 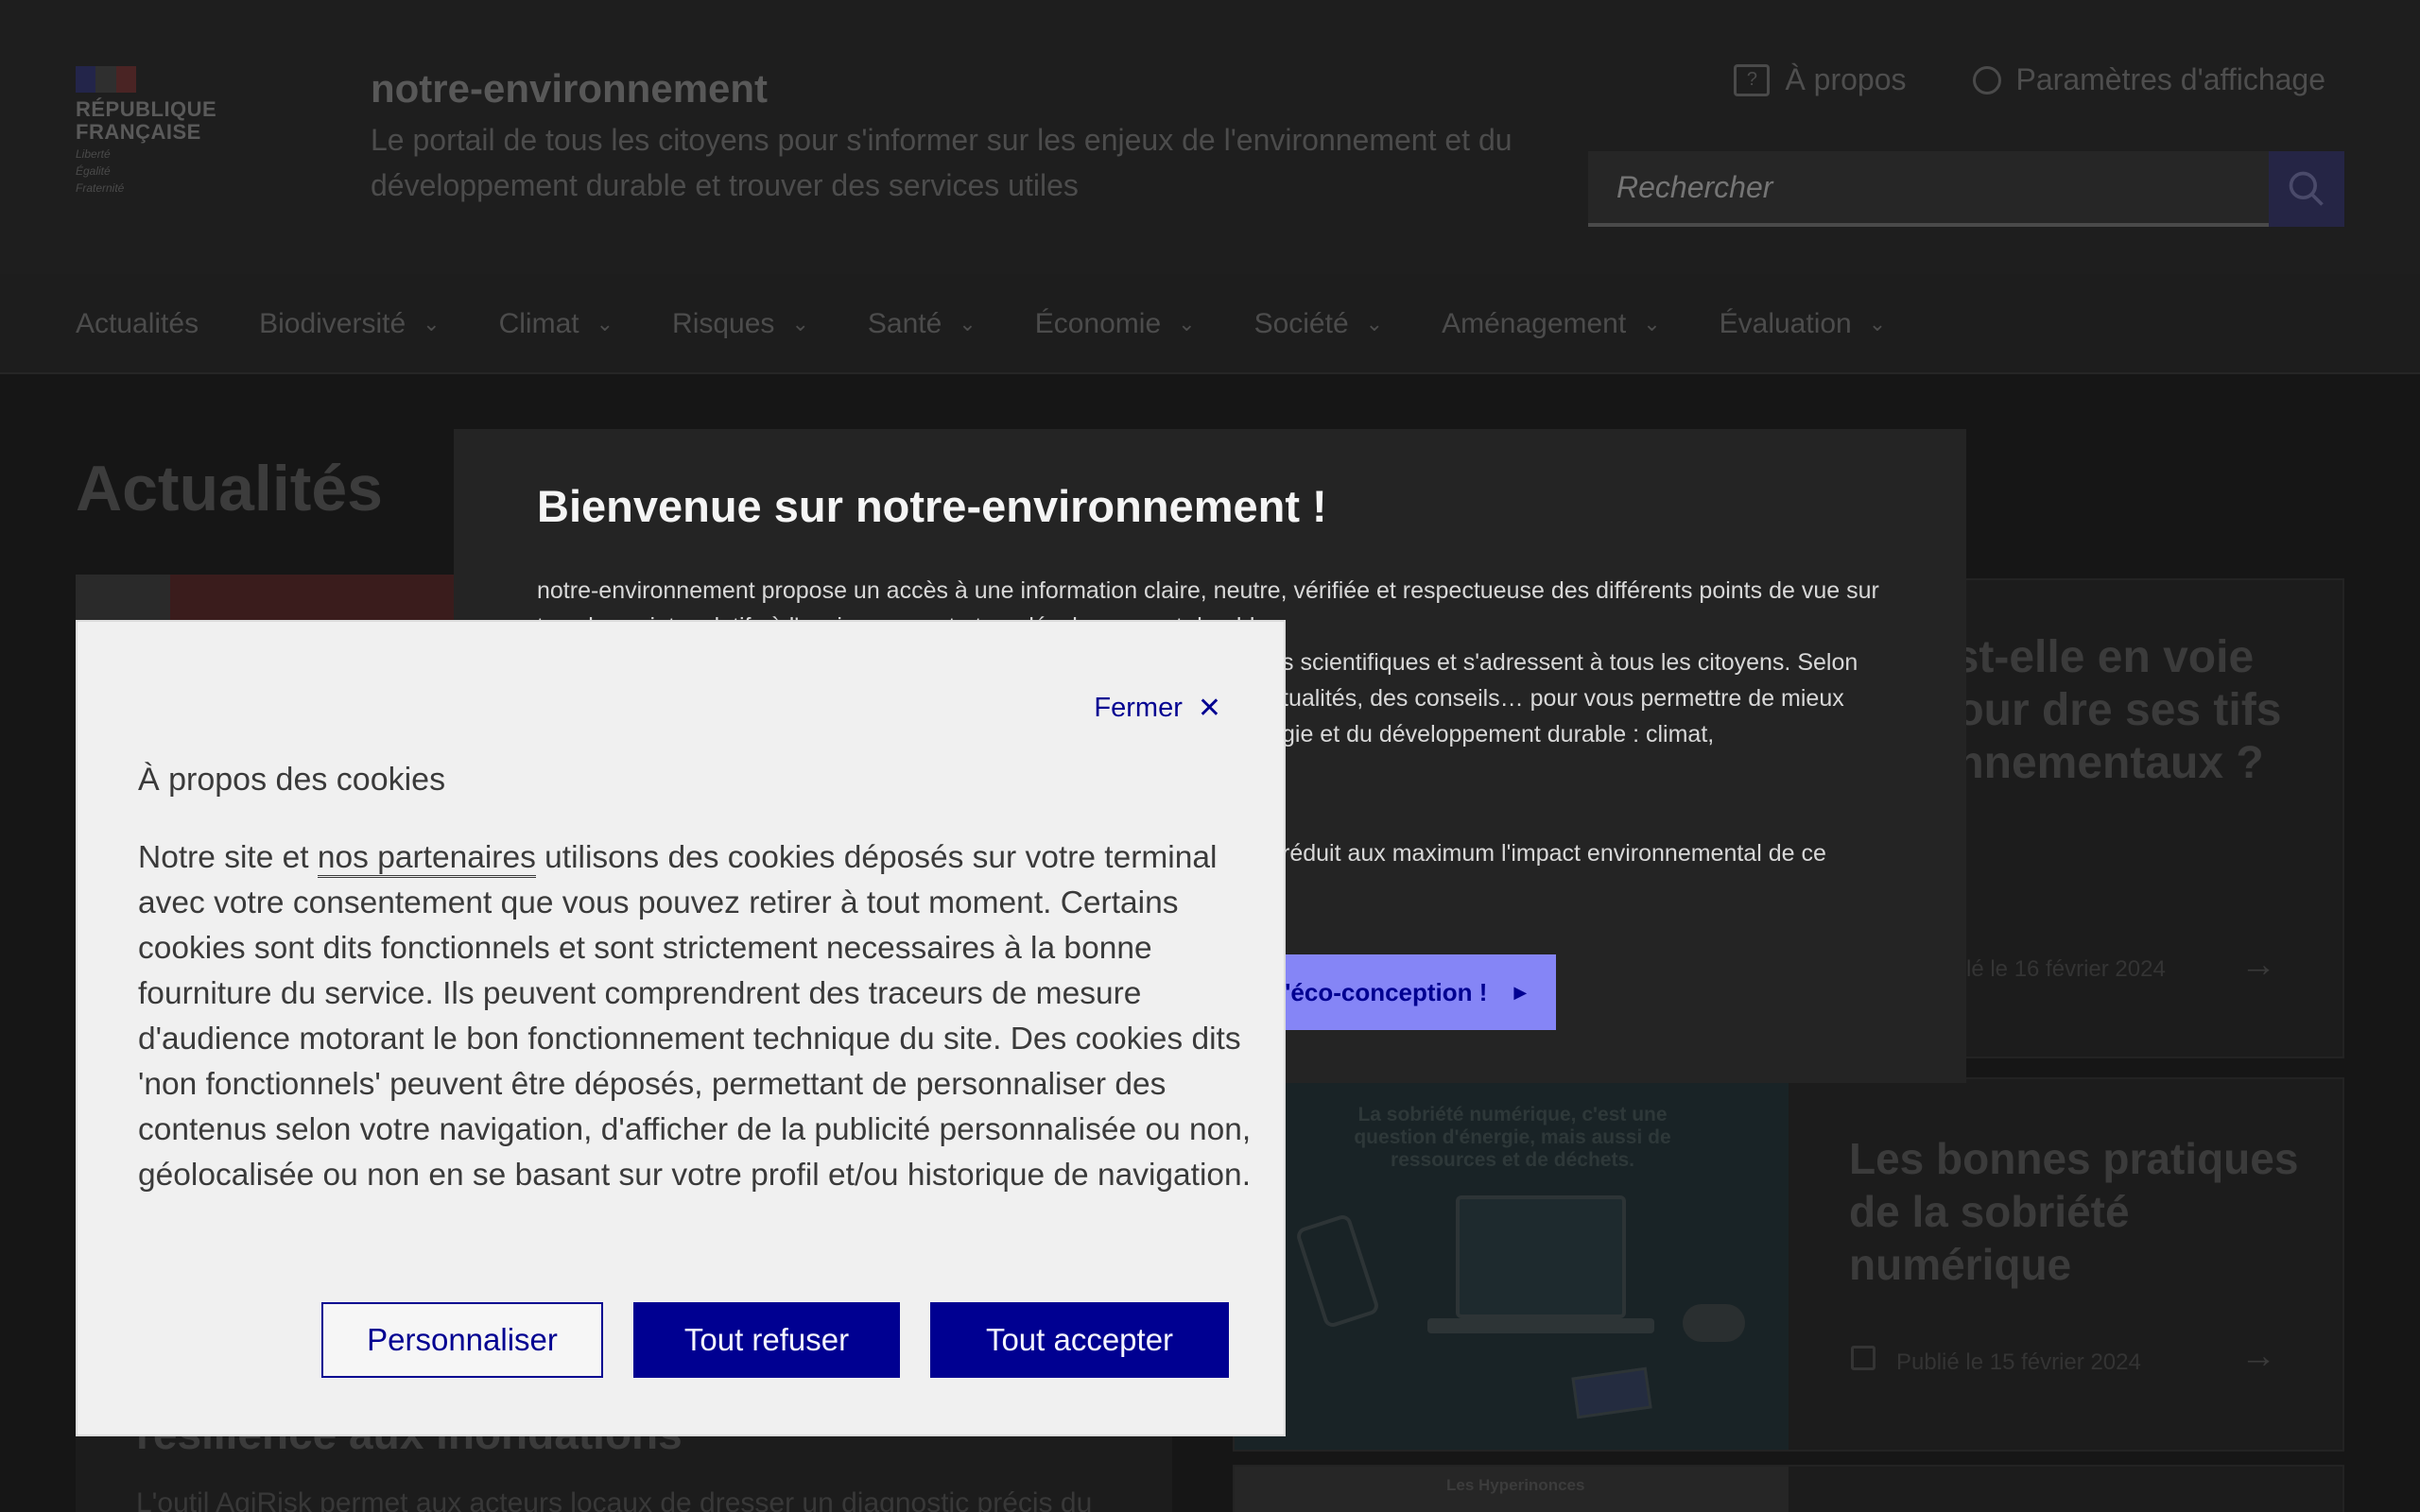 I want to click on flag-icon, so click(x=106, y=79).